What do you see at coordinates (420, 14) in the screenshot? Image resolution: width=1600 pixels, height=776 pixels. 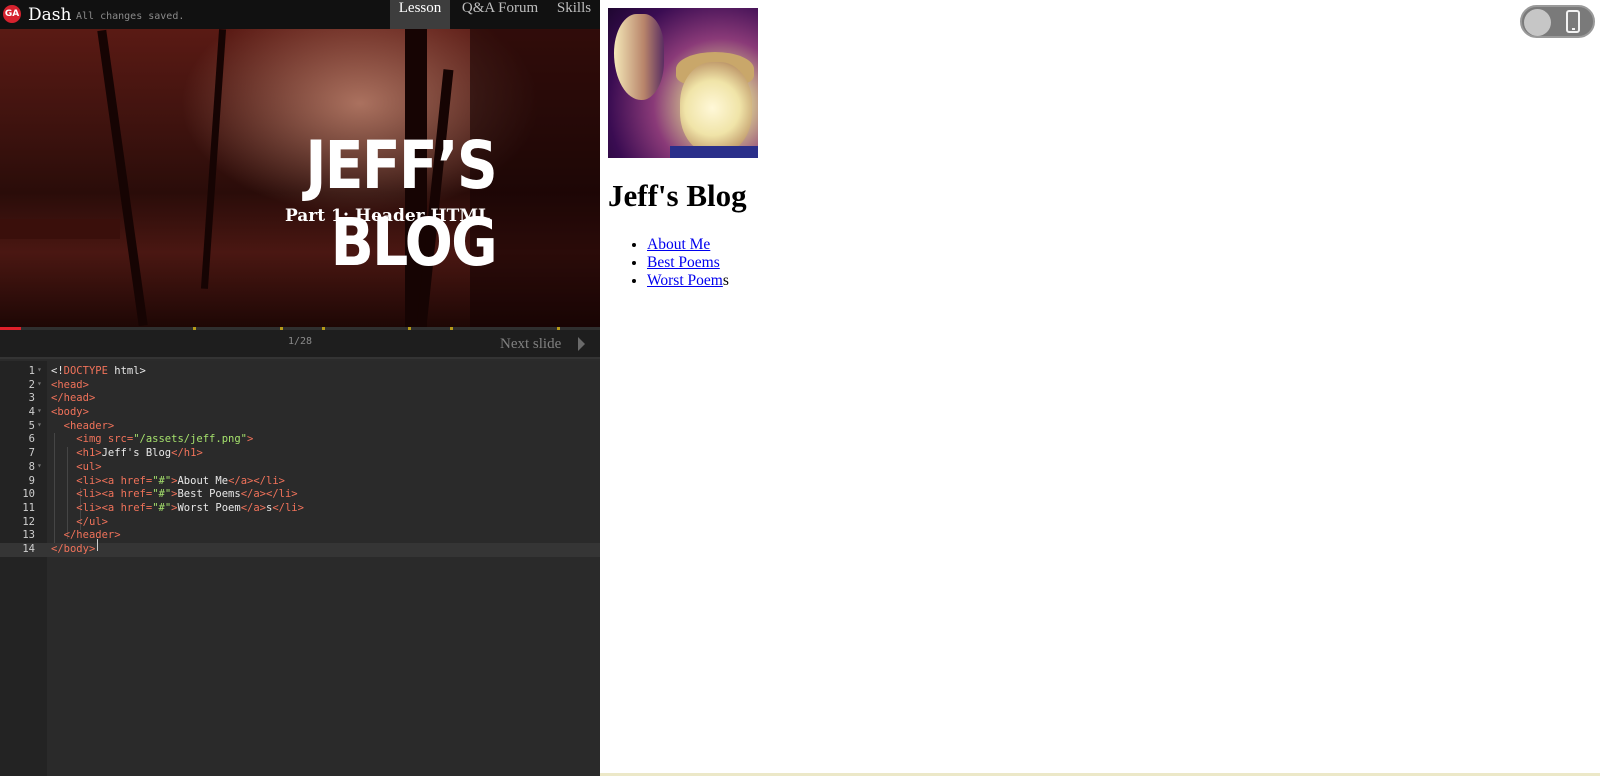 I see `tab-lesson: Lesson` at bounding box center [420, 14].